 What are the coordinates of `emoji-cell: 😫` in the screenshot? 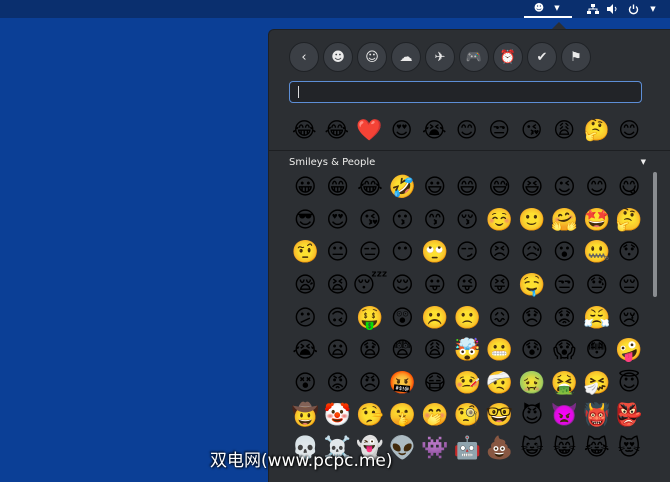 It's located at (337, 286).